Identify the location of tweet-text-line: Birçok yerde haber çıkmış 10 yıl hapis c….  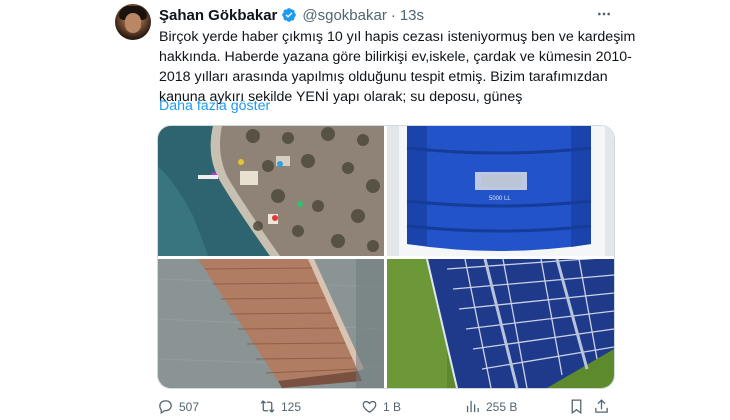
(397, 37).